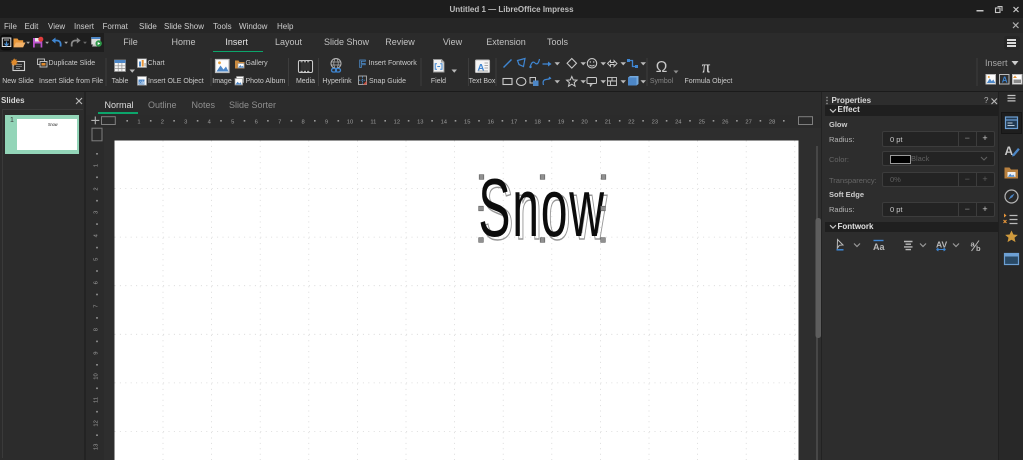 Image resolution: width=1023 pixels, height=460 pixels. Describe the element at coordinates (142, 82) in the screenshot. I see `svg-text: ole` at that location.